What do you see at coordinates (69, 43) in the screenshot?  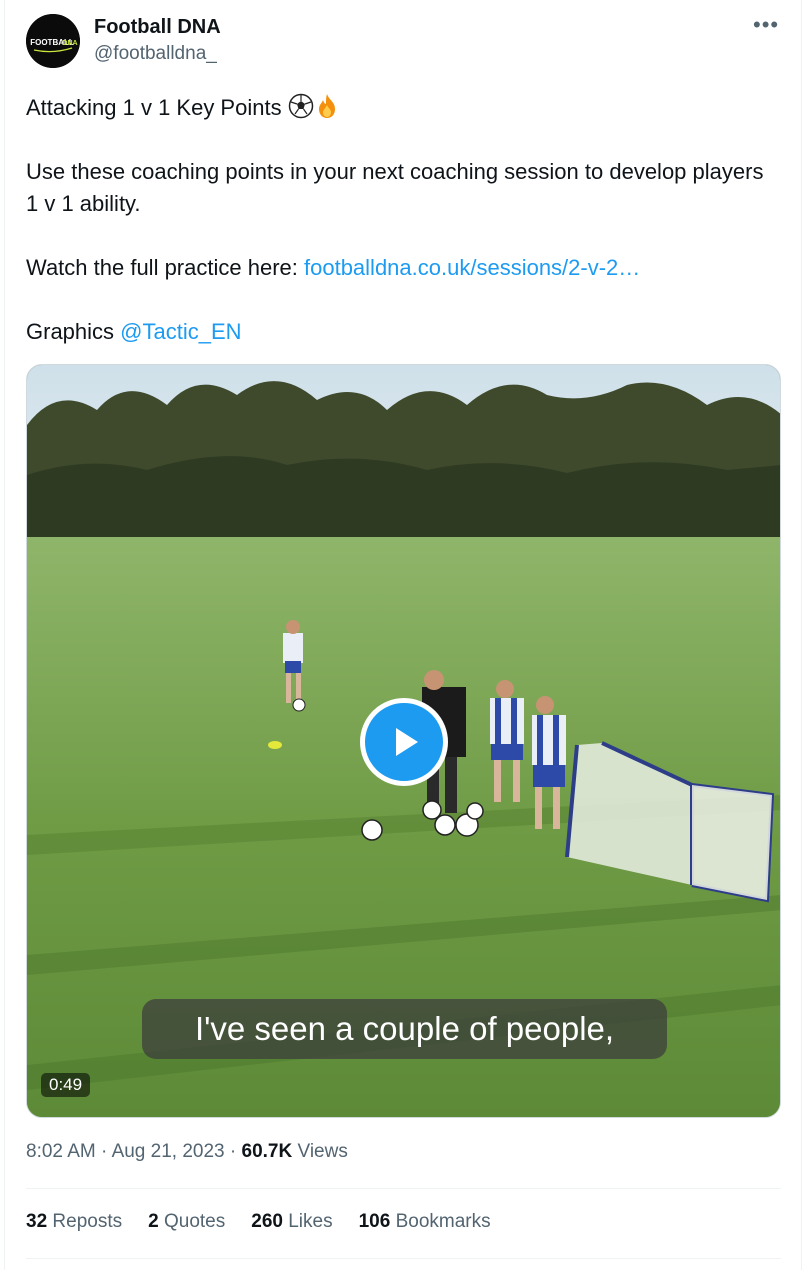 I see `svg-text: DNA` at bounding box center [69, 43].